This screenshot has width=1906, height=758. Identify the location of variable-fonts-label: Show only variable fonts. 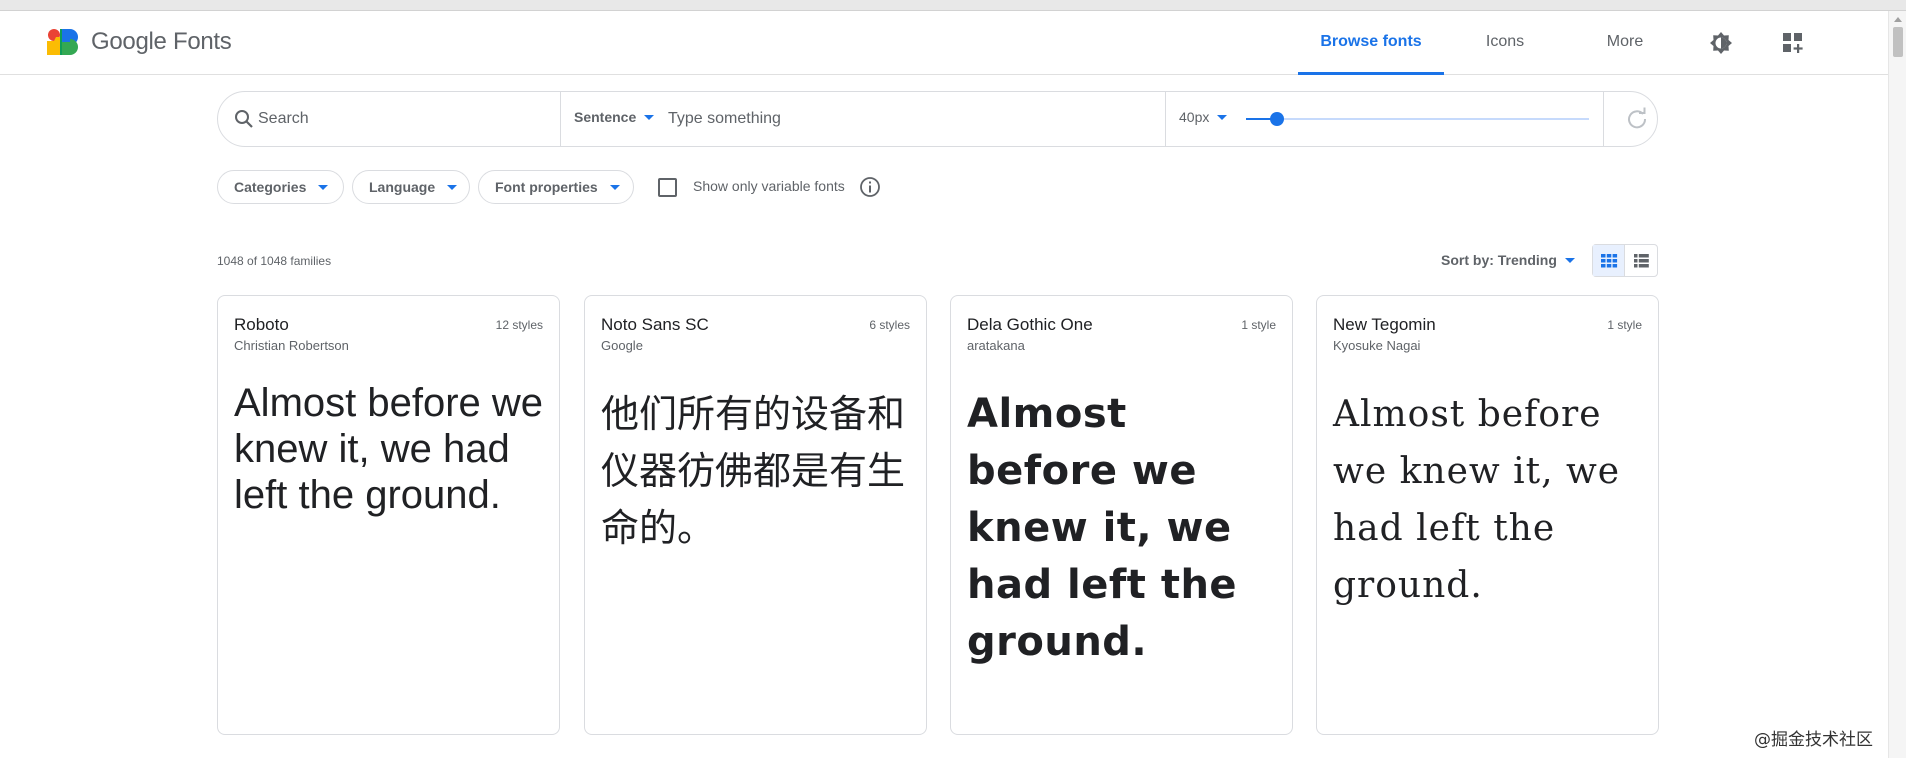
(769, 186).